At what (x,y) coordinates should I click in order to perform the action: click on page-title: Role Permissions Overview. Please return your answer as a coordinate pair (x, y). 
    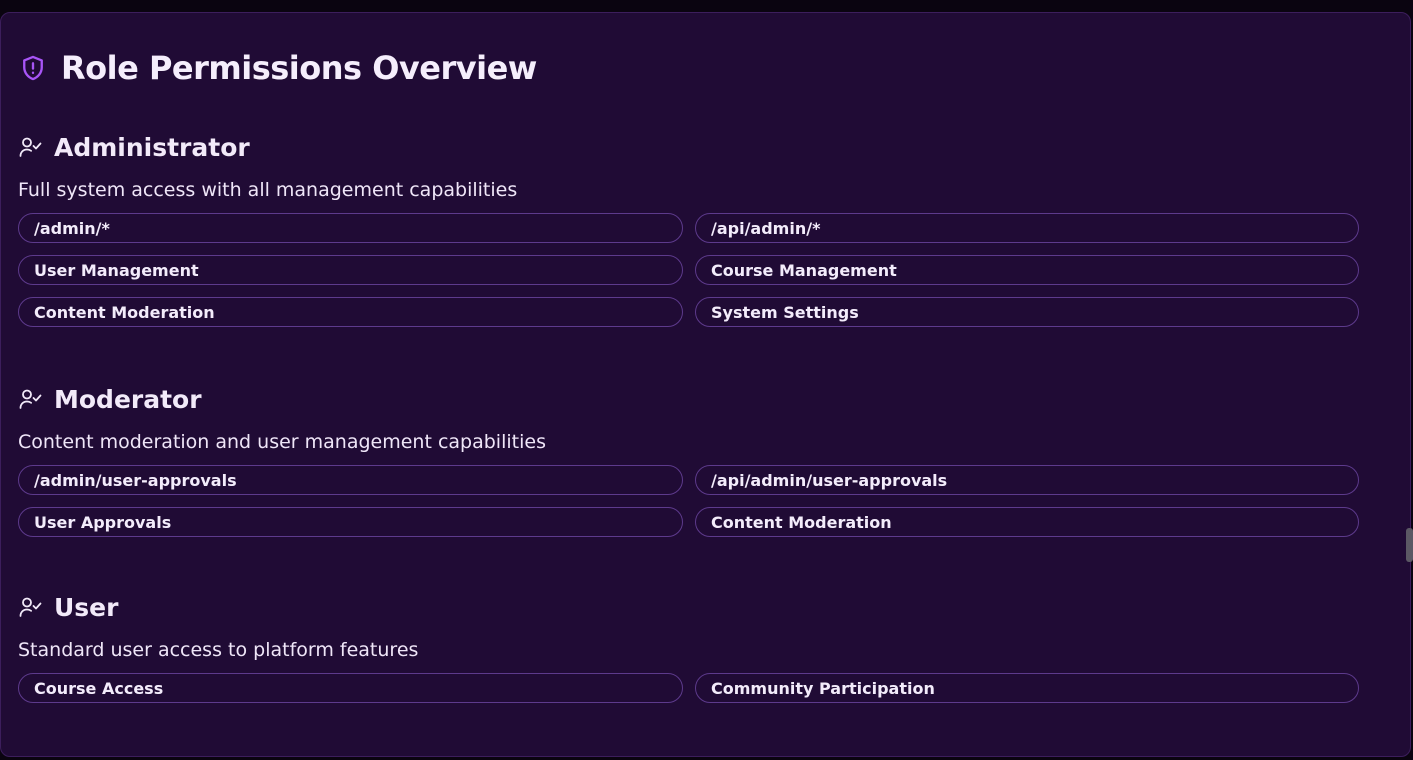
    Looking at the image, I should click on (278, 68).